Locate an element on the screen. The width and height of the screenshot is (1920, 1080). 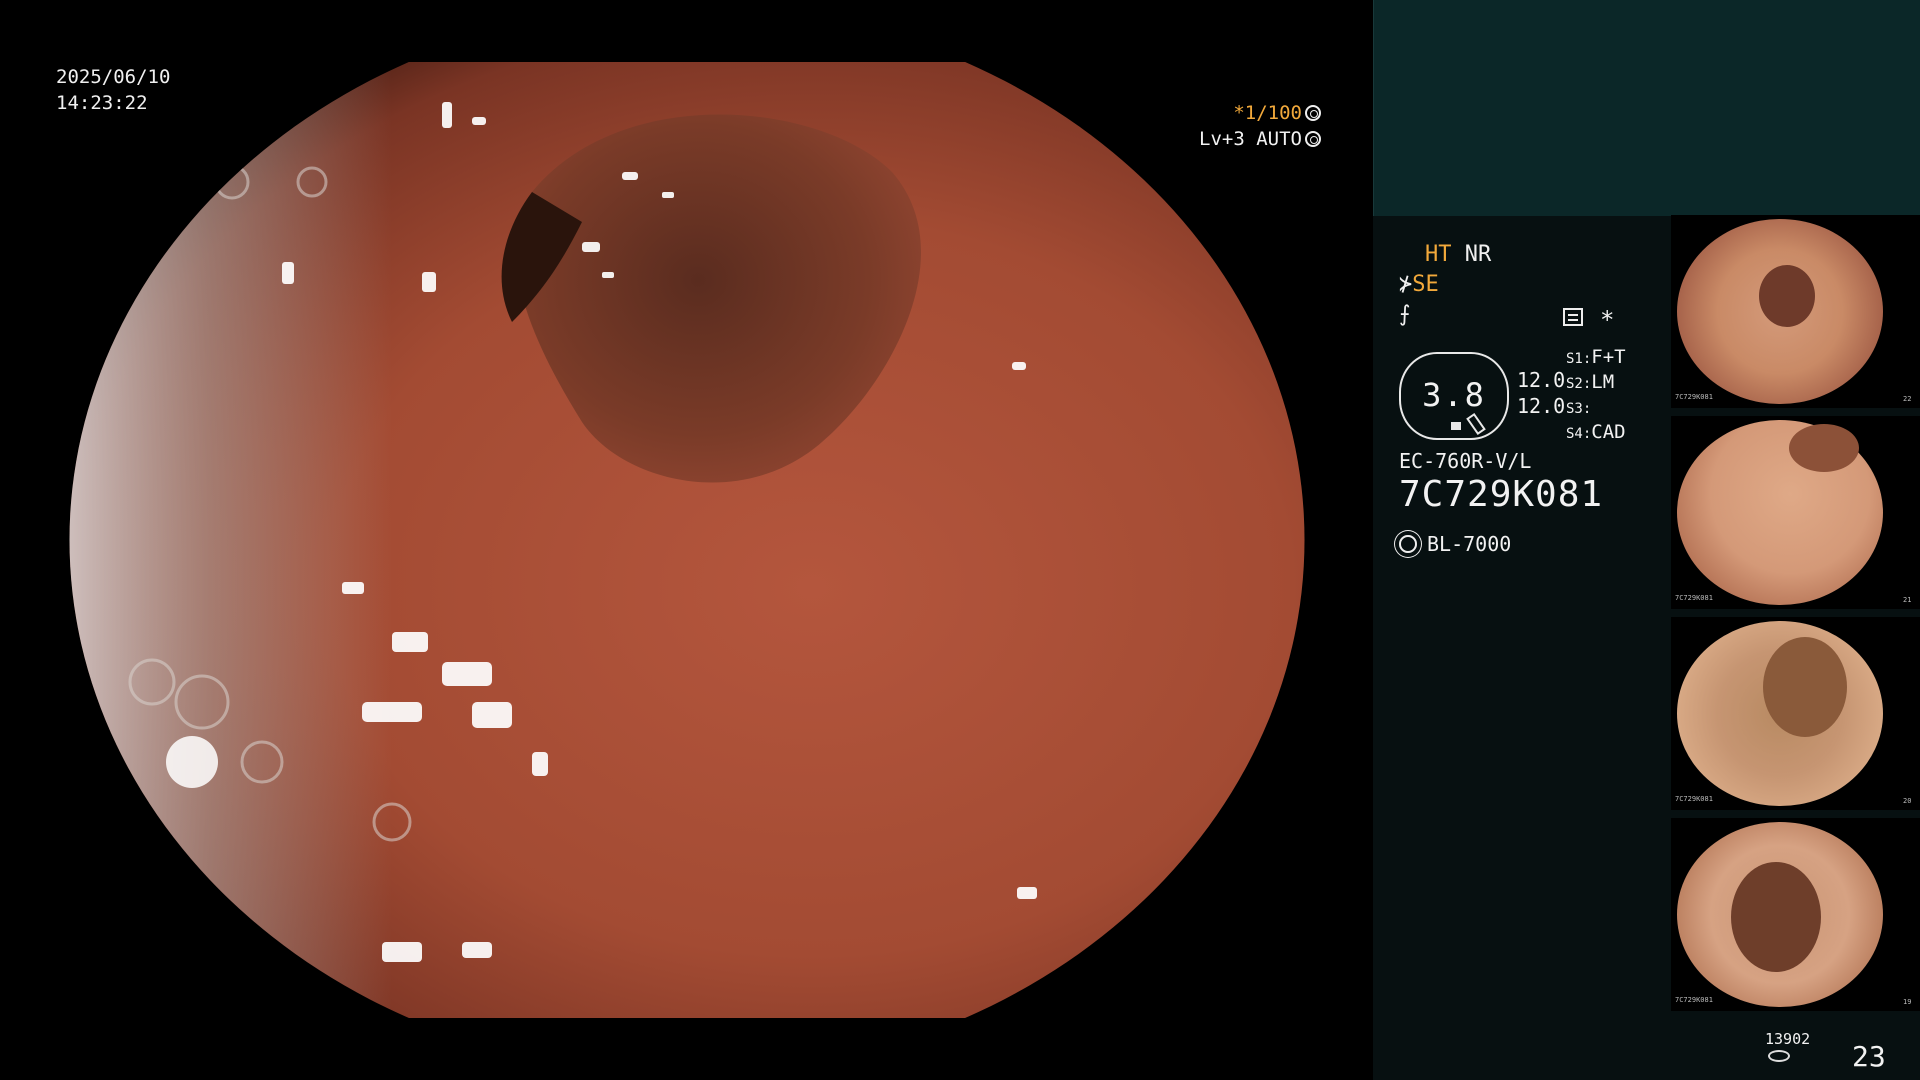
zoom-indicator: 3.8 is located at coordinates (1454, 396).